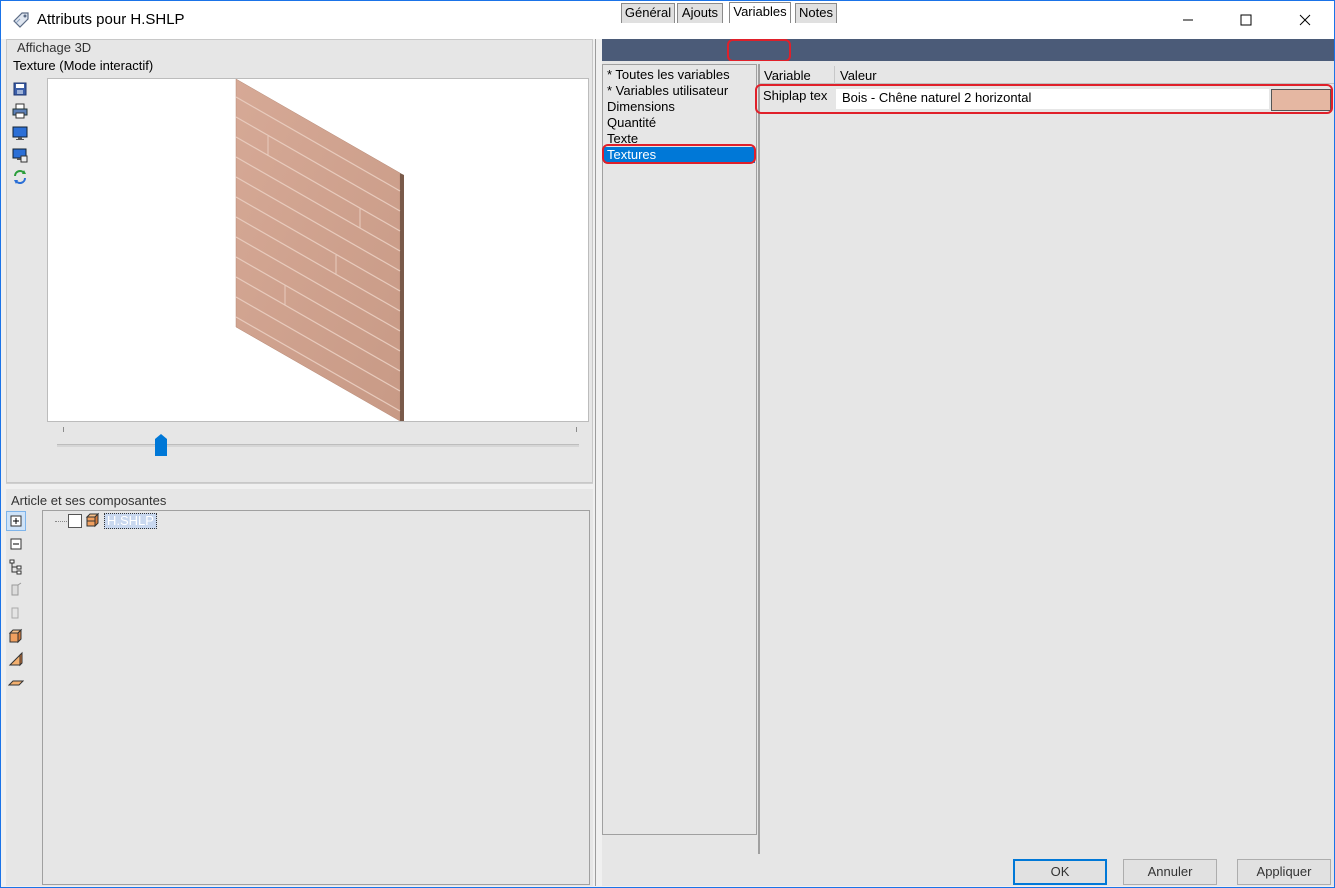 The image size is (1335, 888). Describe the element at coordinates (318, 445) in the screenshot. I see `rotation-slider-track` at that location.